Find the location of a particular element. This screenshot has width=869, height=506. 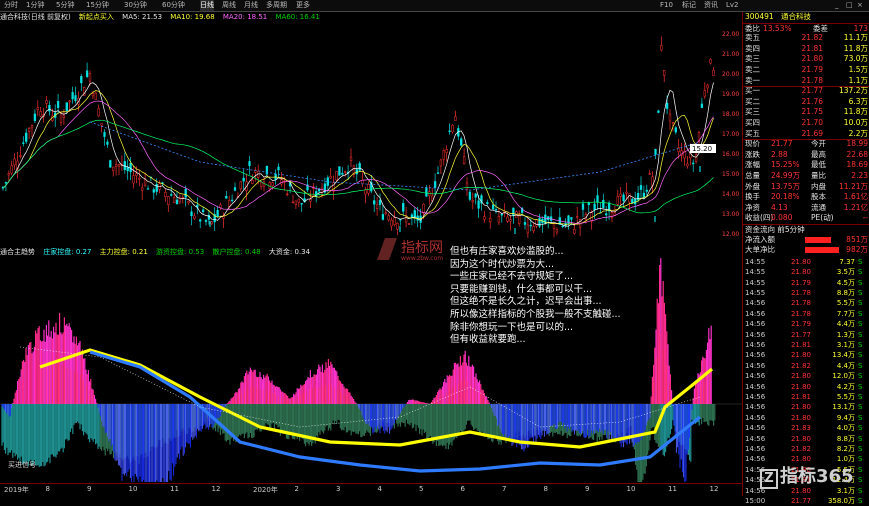

toolbar-button: F10 is located at coordinates (666, 5).